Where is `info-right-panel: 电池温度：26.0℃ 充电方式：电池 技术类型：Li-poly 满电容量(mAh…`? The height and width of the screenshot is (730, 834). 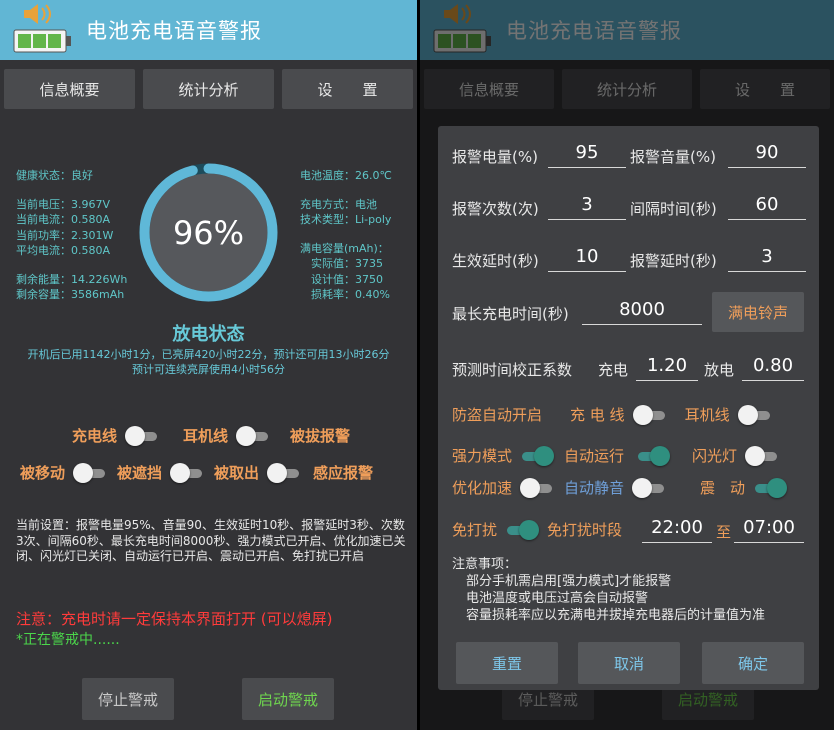
info-right-panel: 电池温度：26.0℃ 充电方式：电池 技术类型：Li-poly 满电容量(mAh… is located at coordinates (346, 235).